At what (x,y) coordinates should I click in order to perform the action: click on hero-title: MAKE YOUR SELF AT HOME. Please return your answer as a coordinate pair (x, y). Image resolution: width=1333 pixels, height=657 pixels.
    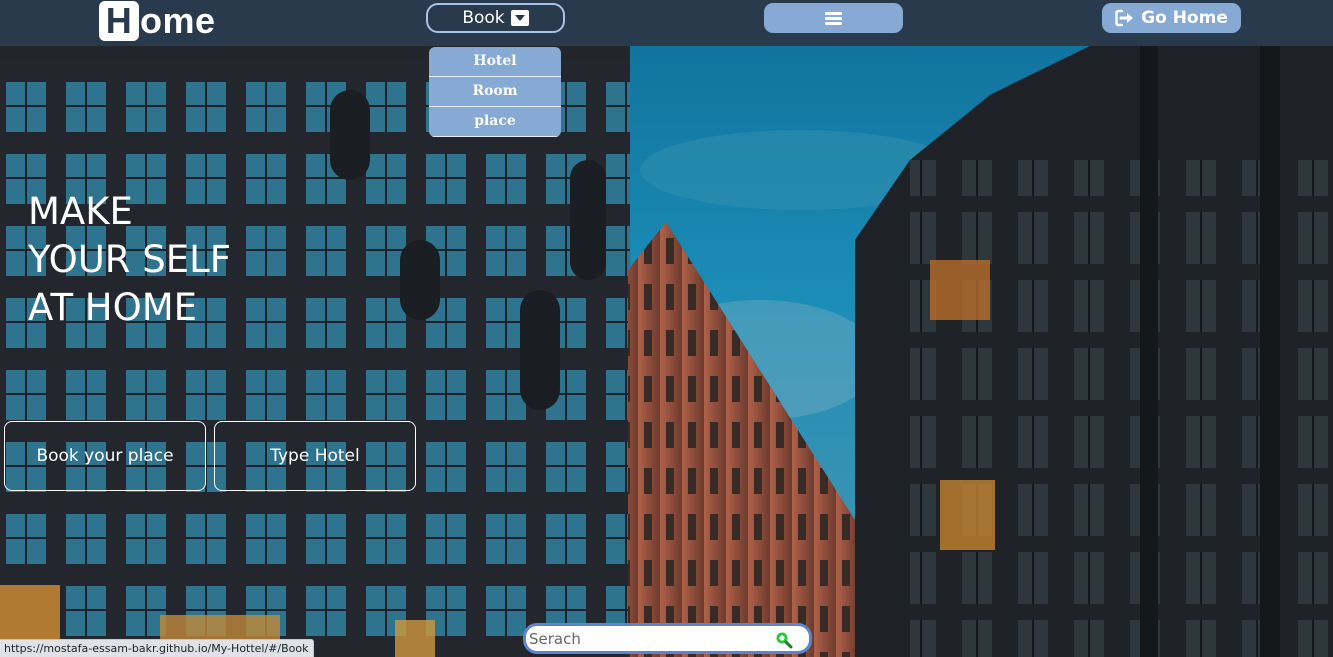
    Looking at the image, I should click on (193, 260).